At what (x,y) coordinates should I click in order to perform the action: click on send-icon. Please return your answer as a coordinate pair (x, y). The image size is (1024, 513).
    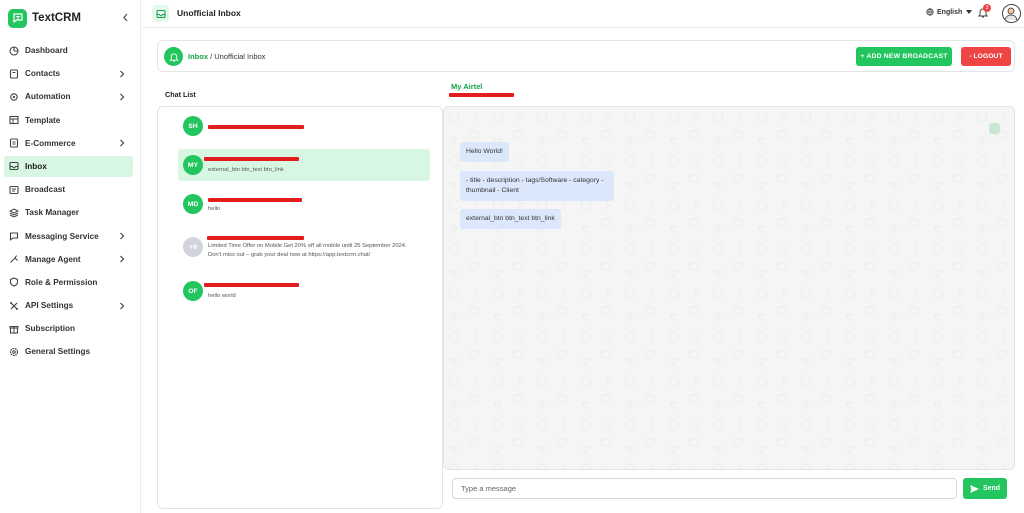
    Looking at the image, I should click on (974, 488).